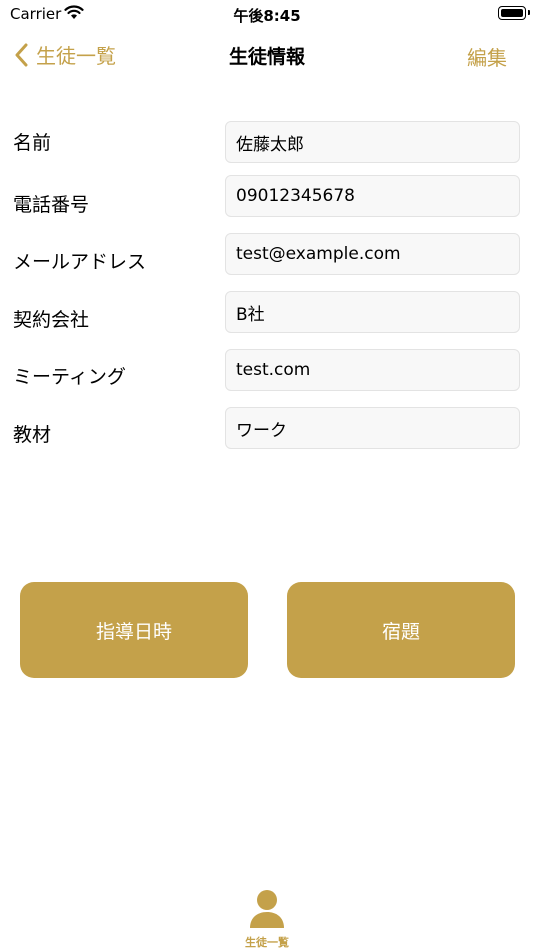 The width and height of the screenshot is (534, 950). What do you see at coordinates (487, 56) in the screenshot?
I see `edit-button: 編集` at bounding box center [487, 56].